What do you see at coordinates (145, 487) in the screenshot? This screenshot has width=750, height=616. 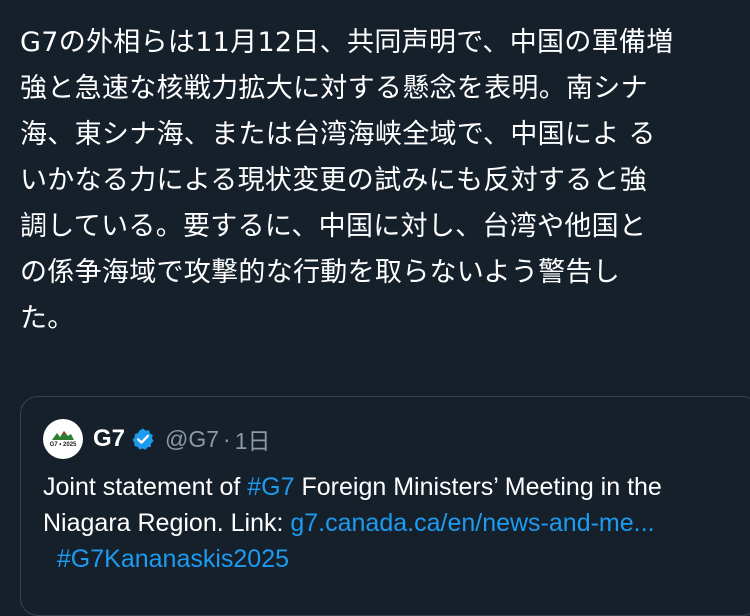 I see `quoted-text-segment: Joint statement of` at bounding box center [145, 487].